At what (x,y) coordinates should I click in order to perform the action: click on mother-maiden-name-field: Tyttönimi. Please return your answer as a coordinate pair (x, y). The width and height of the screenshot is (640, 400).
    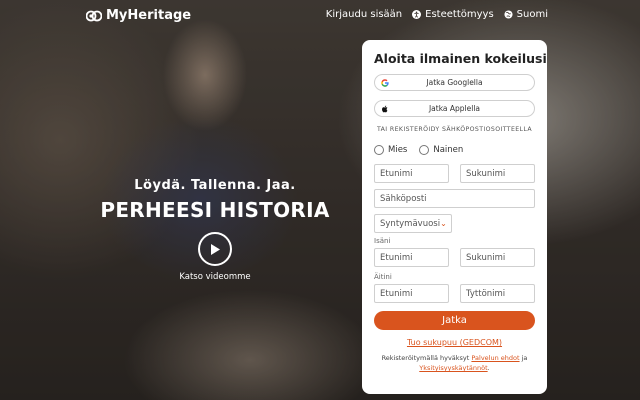
    Looking at the image, I should click on (497, 293).